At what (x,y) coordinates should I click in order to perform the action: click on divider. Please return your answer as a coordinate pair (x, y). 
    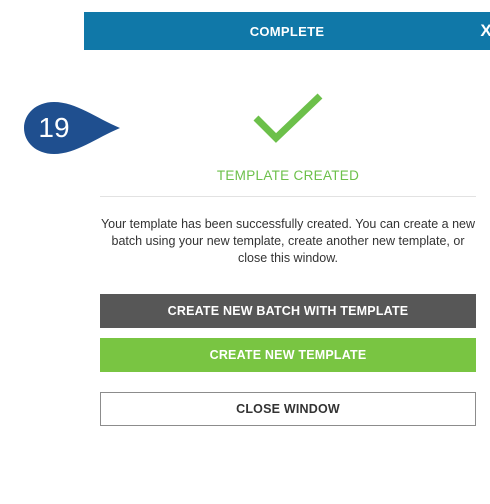
    Looking at the image, I should click on (288, 196).